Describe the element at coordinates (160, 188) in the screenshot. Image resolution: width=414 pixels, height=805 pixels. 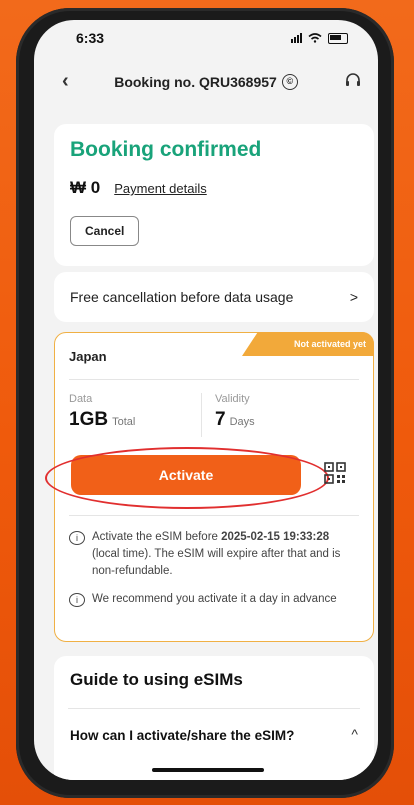
I see `payment-details-link: Payment details` at that location.